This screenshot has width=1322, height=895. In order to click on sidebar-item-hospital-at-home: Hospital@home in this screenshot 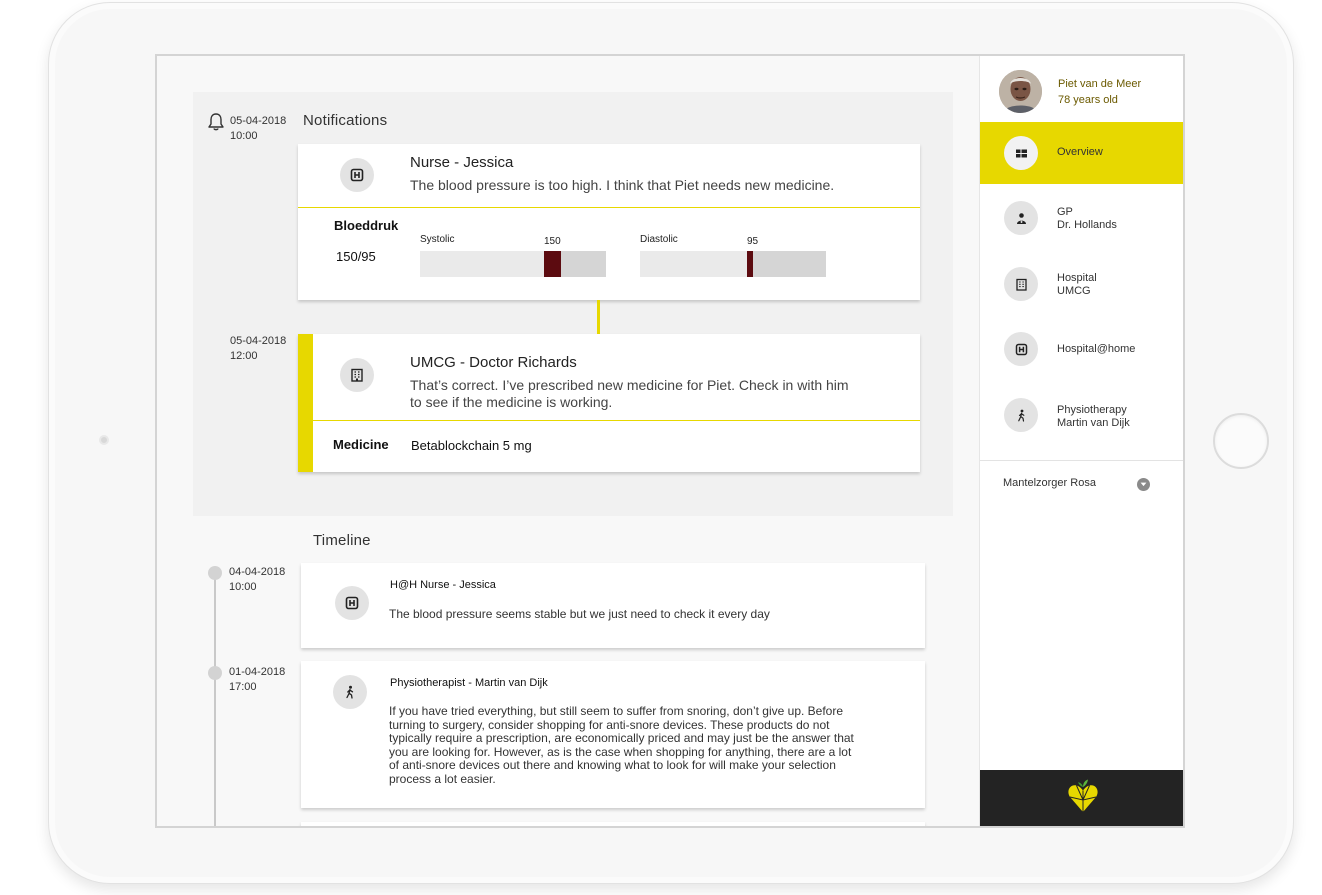, I will do `click(1081, 349)`.